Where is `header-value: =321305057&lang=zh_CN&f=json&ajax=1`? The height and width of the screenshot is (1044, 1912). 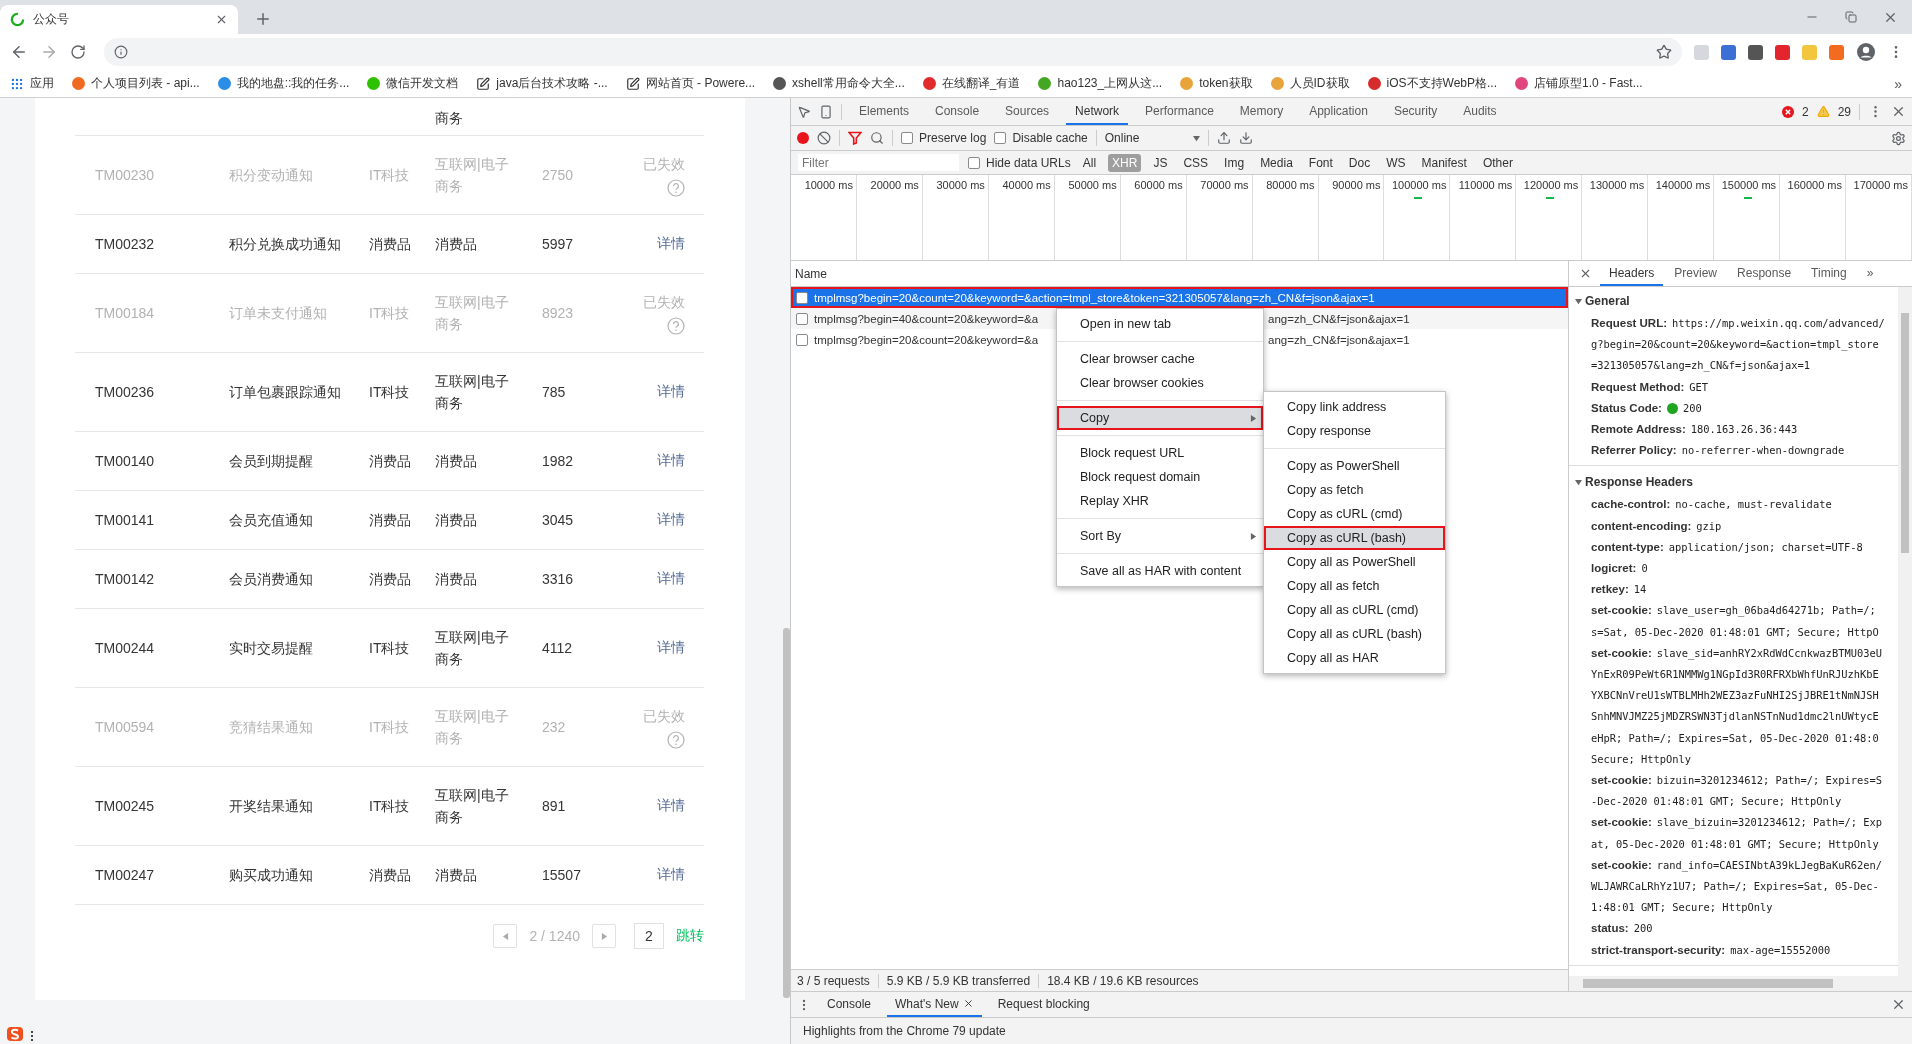
header-value: =321305057&lang=zh_CN&f=json&ajax=1 is located at coordinates (1700, 366).